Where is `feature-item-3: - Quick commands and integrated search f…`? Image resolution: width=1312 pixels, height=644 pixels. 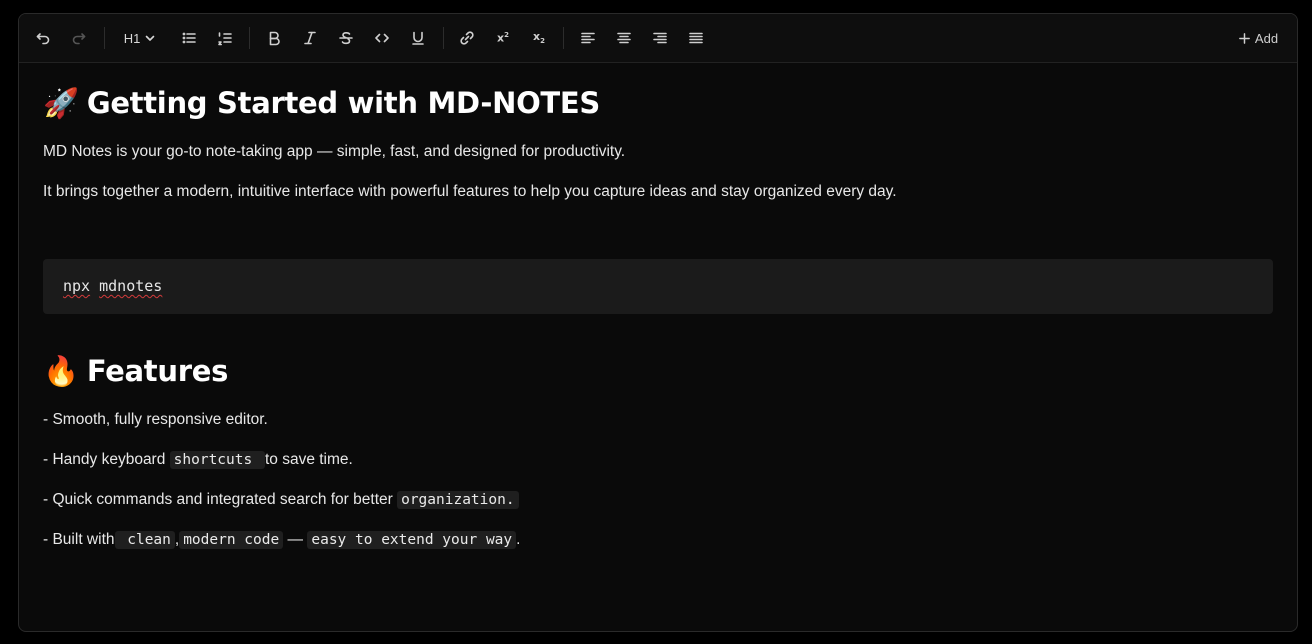 feature-item-3: - Quick commands and integrated search f… is located at coordinates (281, 500).